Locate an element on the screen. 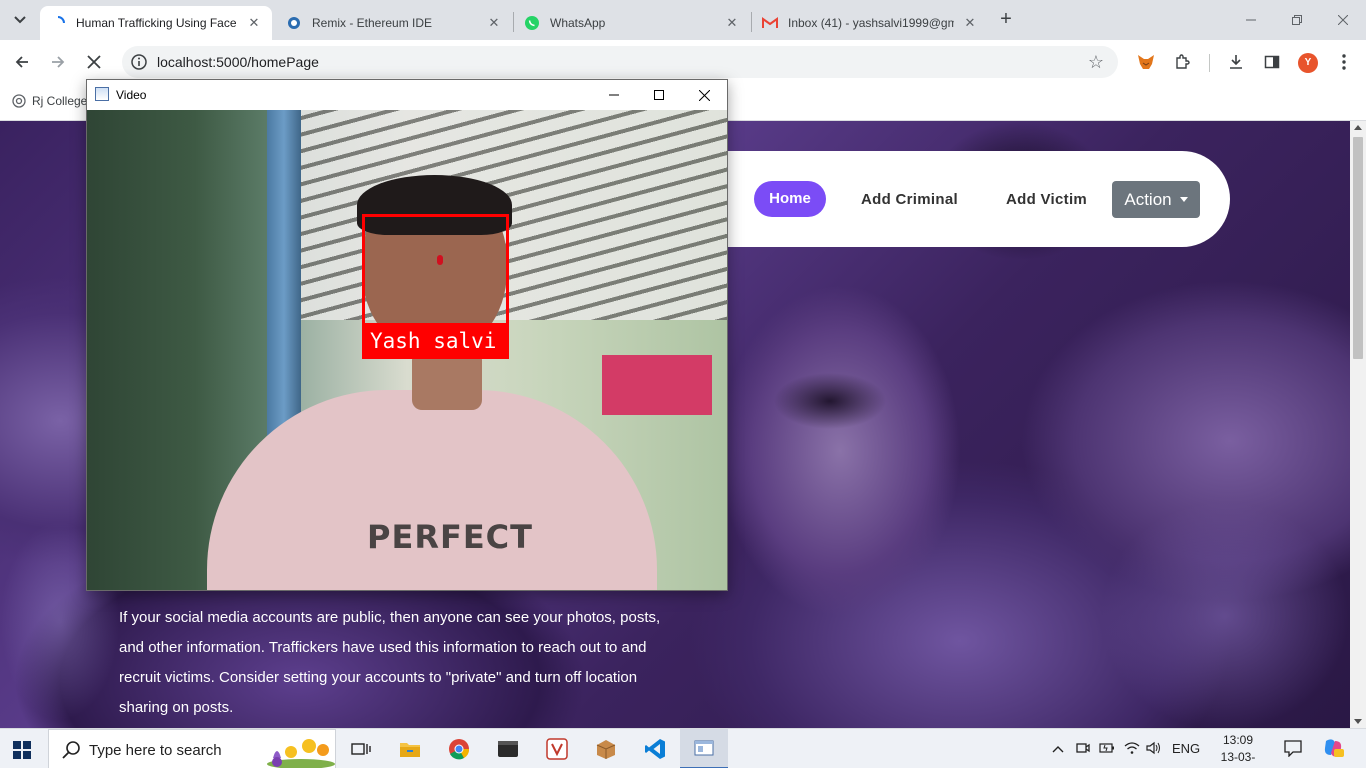  info-icon is located at coordinates (139, 62).